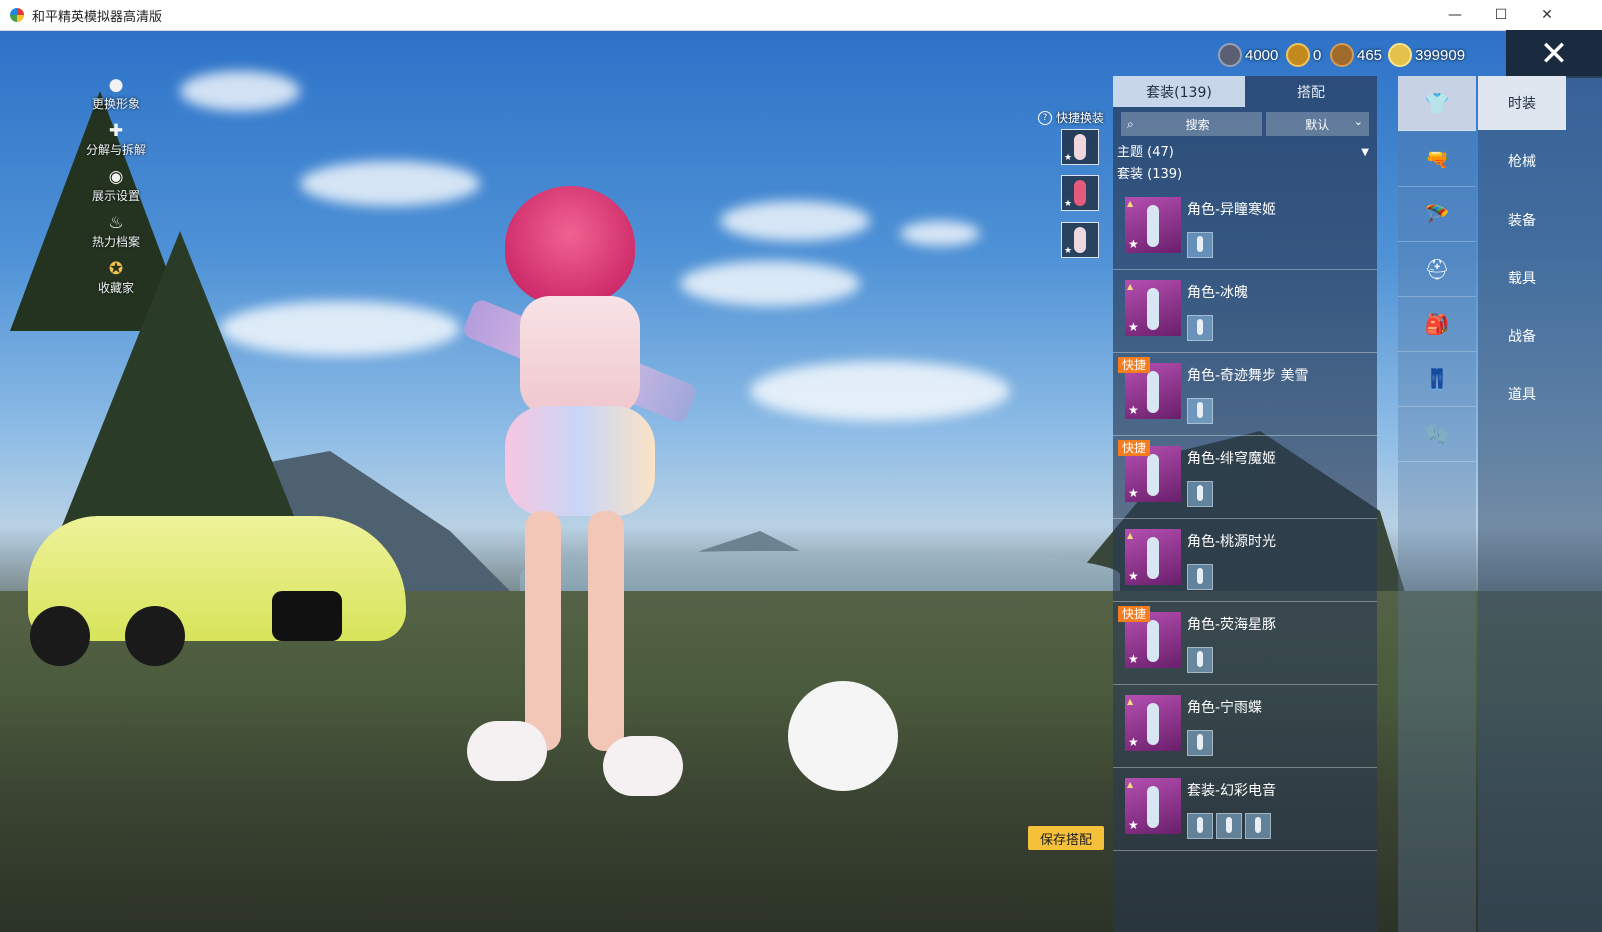  What do you see at coordinates (643, 766) in the screenshot?
I see `bunny-slipper` at bounding box center [643, 766].